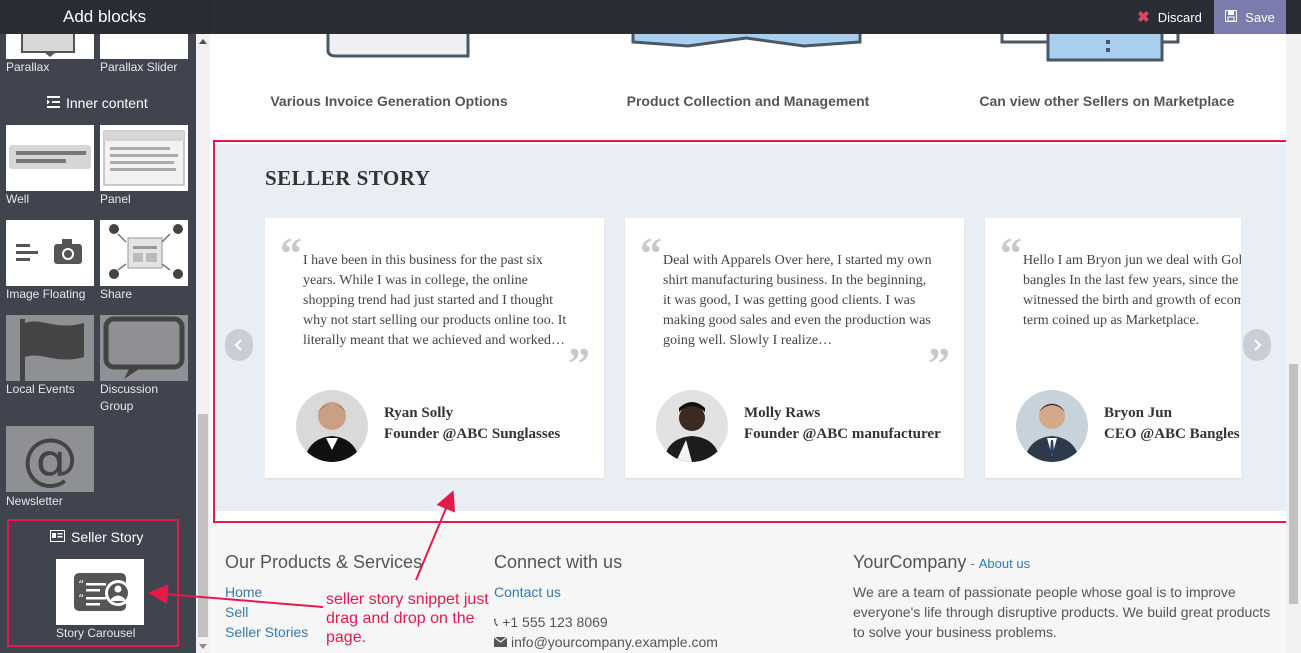  What do you see at coordinates (1293, 343) in the screenshot?
I see `page-scrollbar` at bounding box center [1293, 343].